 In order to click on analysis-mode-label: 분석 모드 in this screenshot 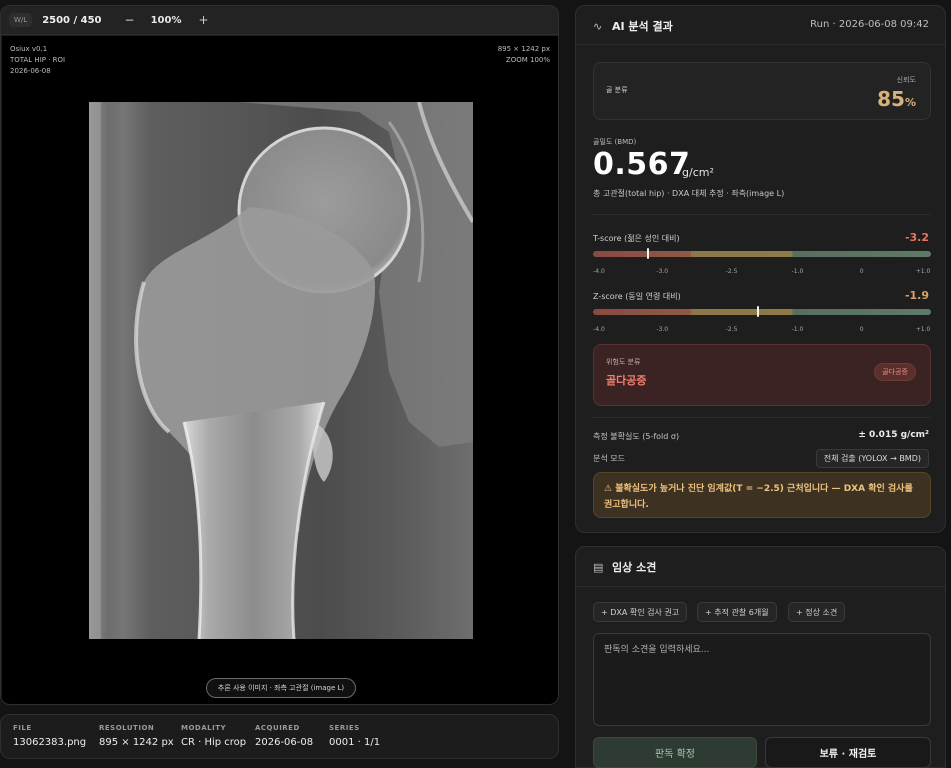, I will do `click(609, 458)`.